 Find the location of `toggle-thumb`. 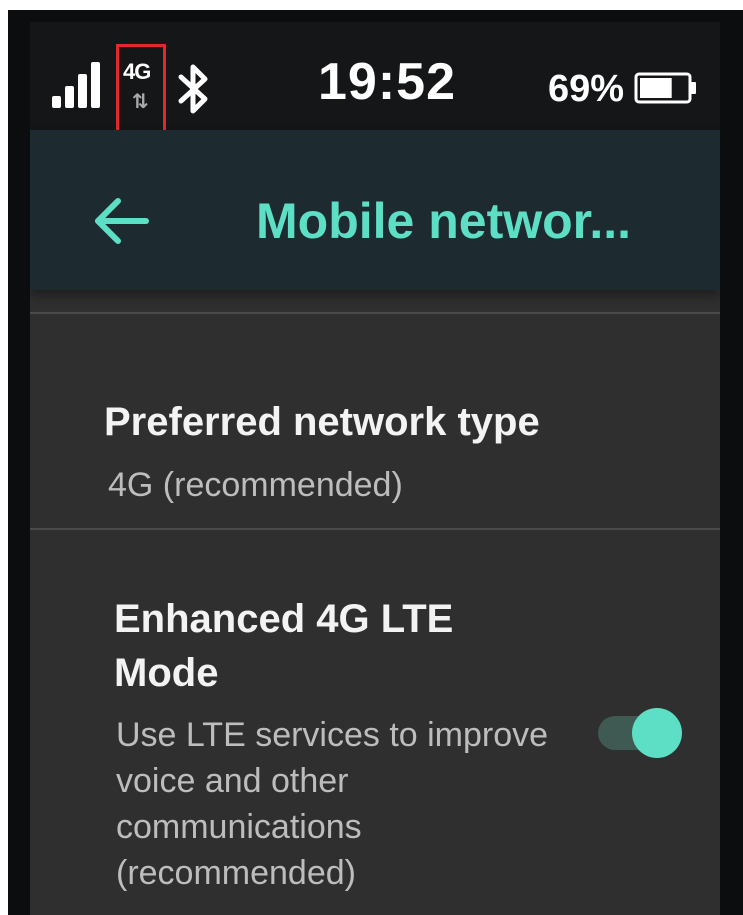

toggle-thumb is located at coordinates (657, 733).